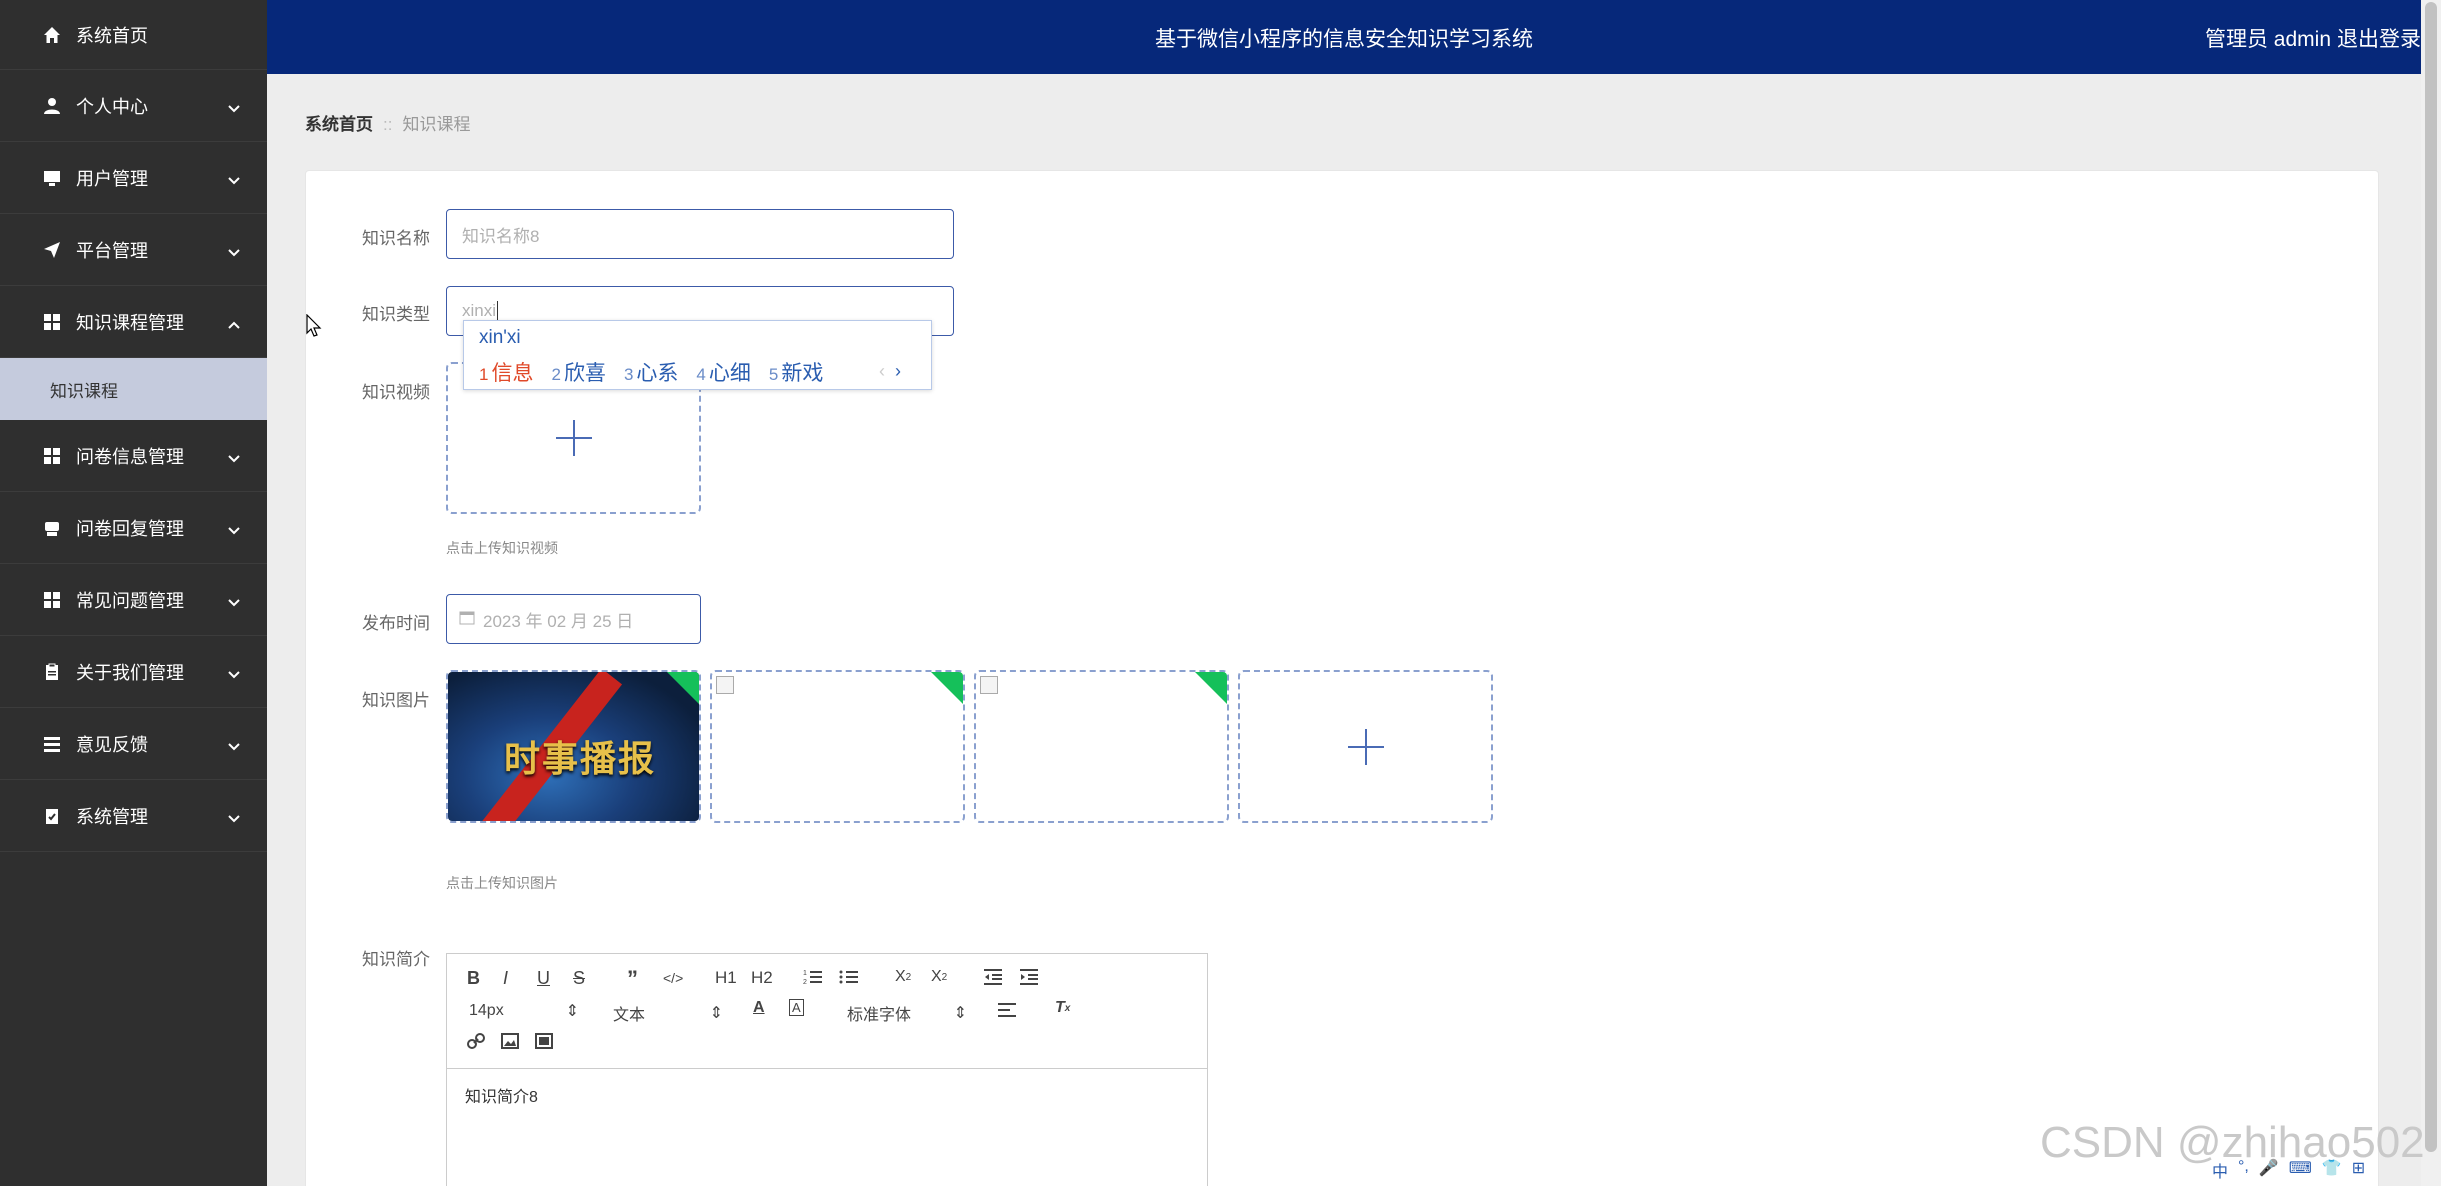 This screenshot has height=1186, width=2441. I want to click on ordered-list-icon: 12, so click(813, 977).